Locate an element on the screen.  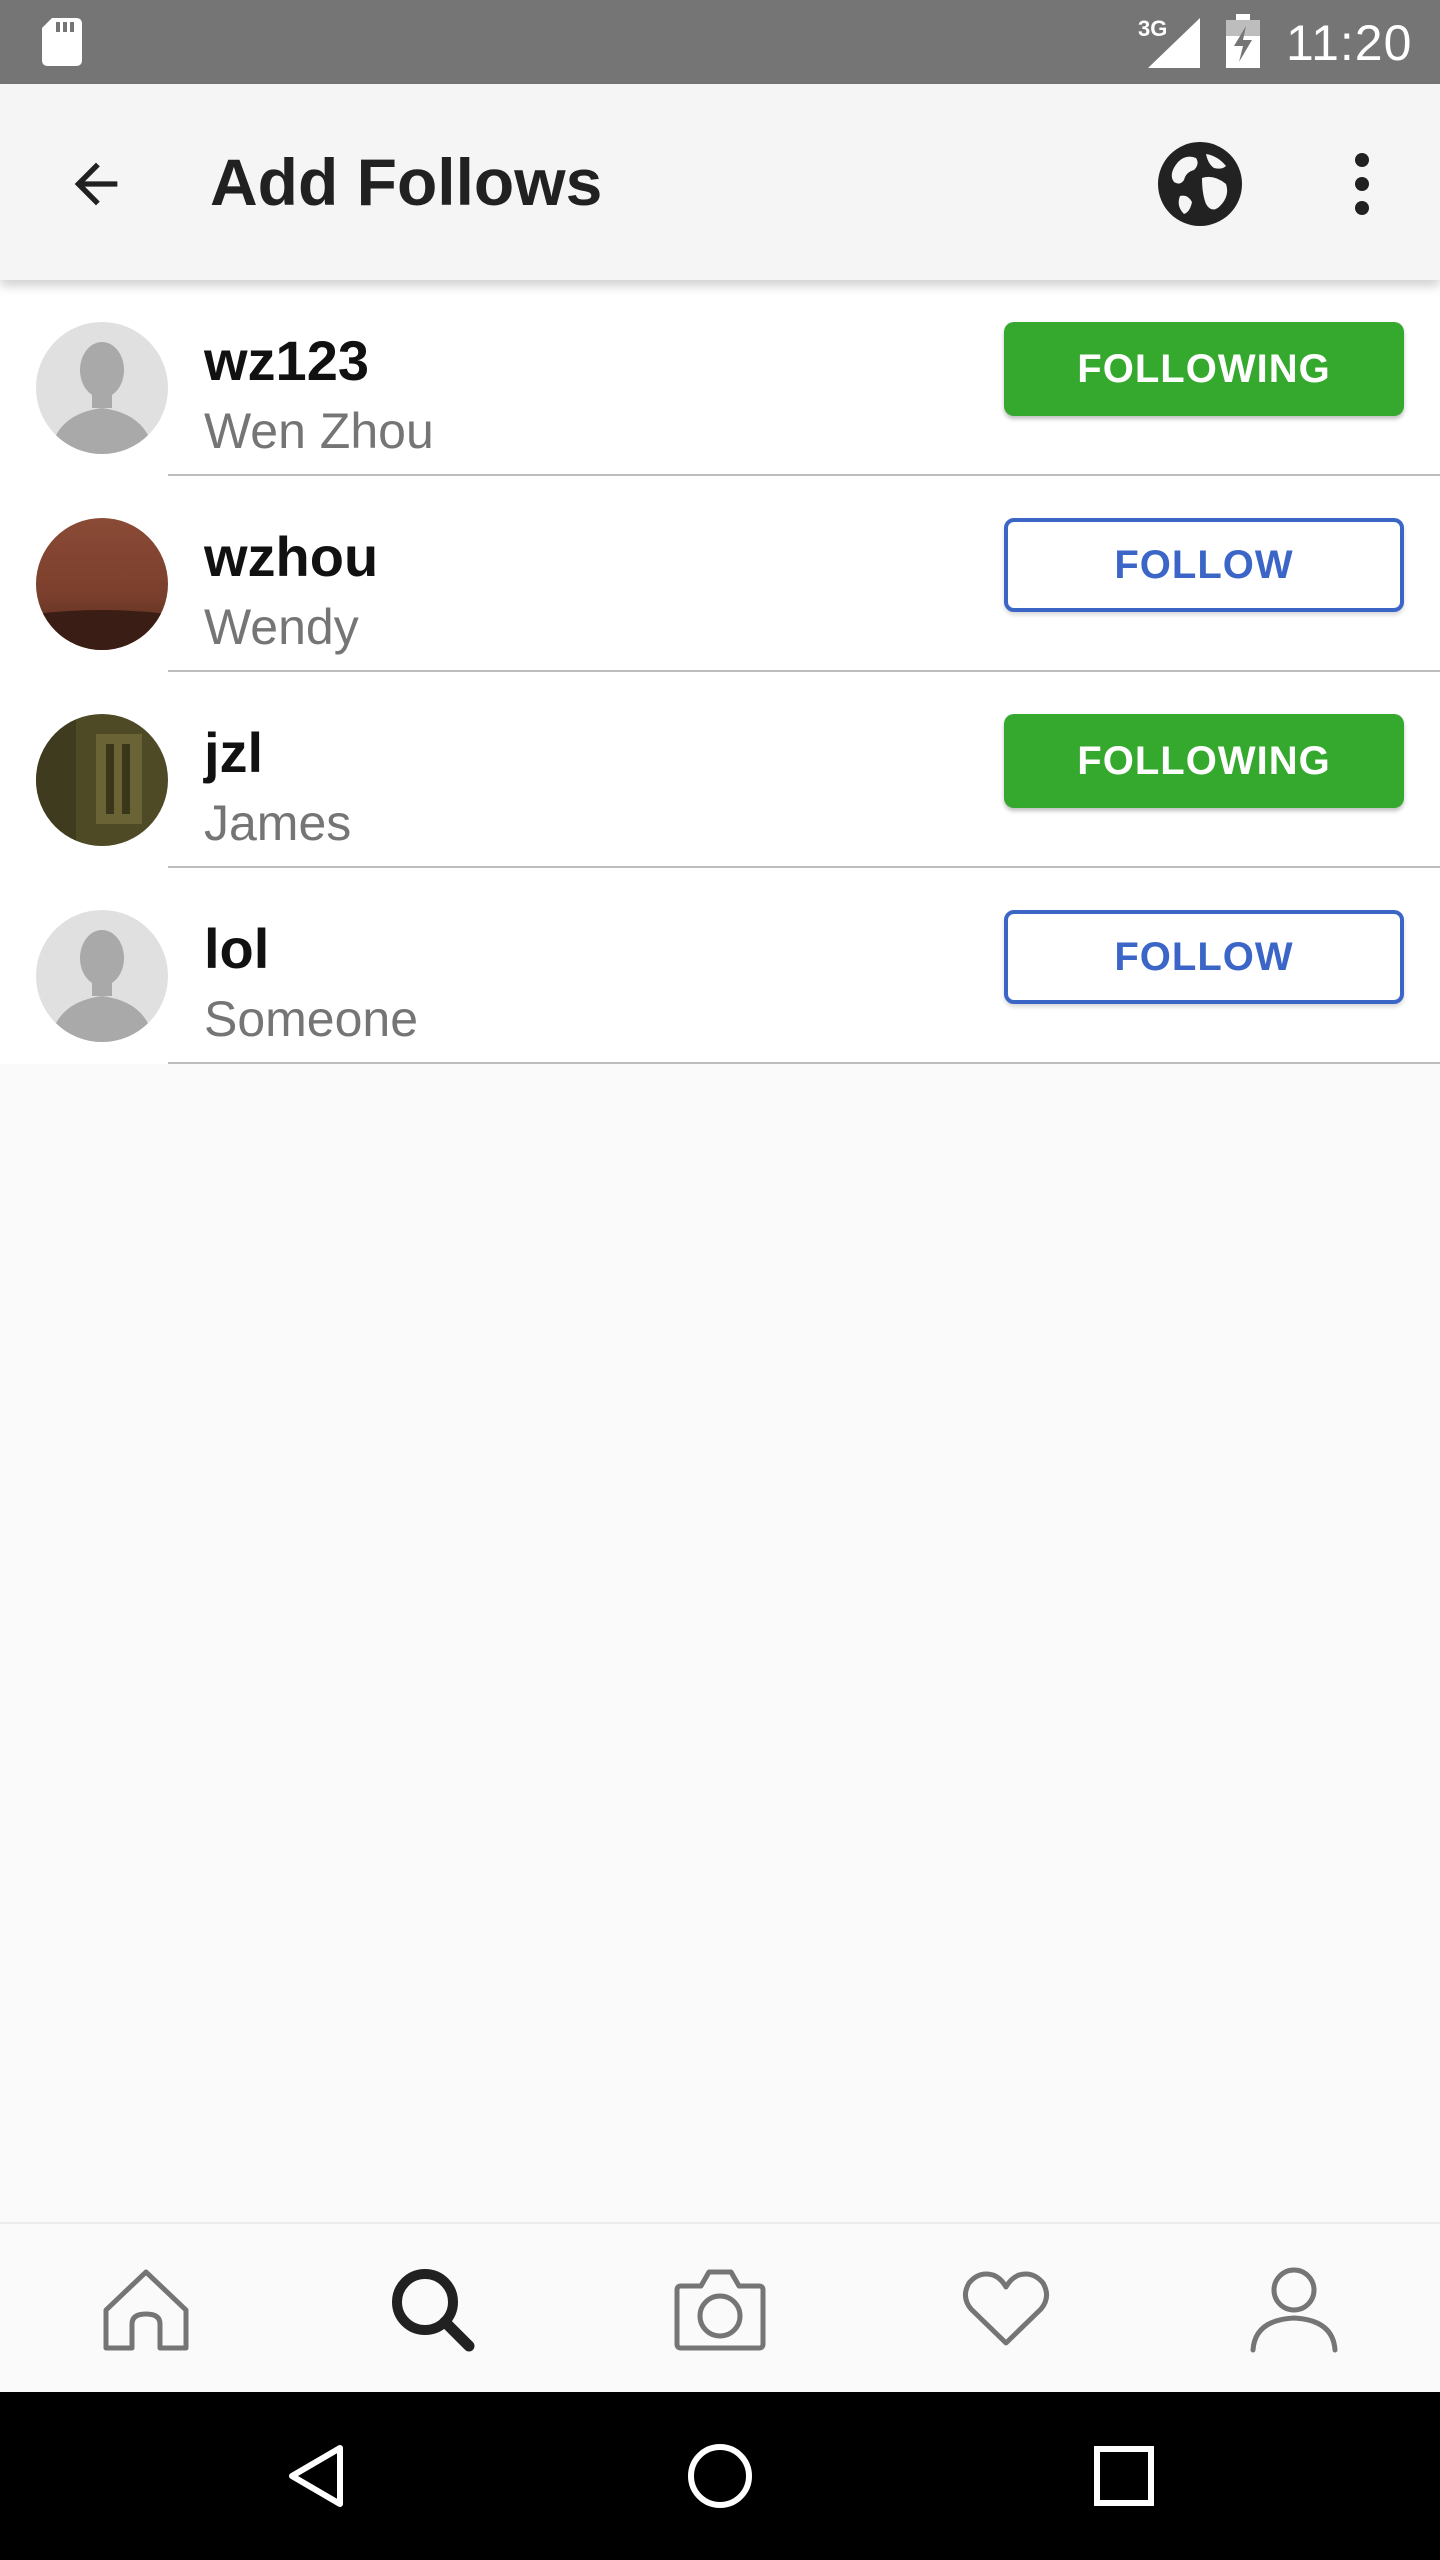
sd-card-icon is located at coordinates (62, 42).